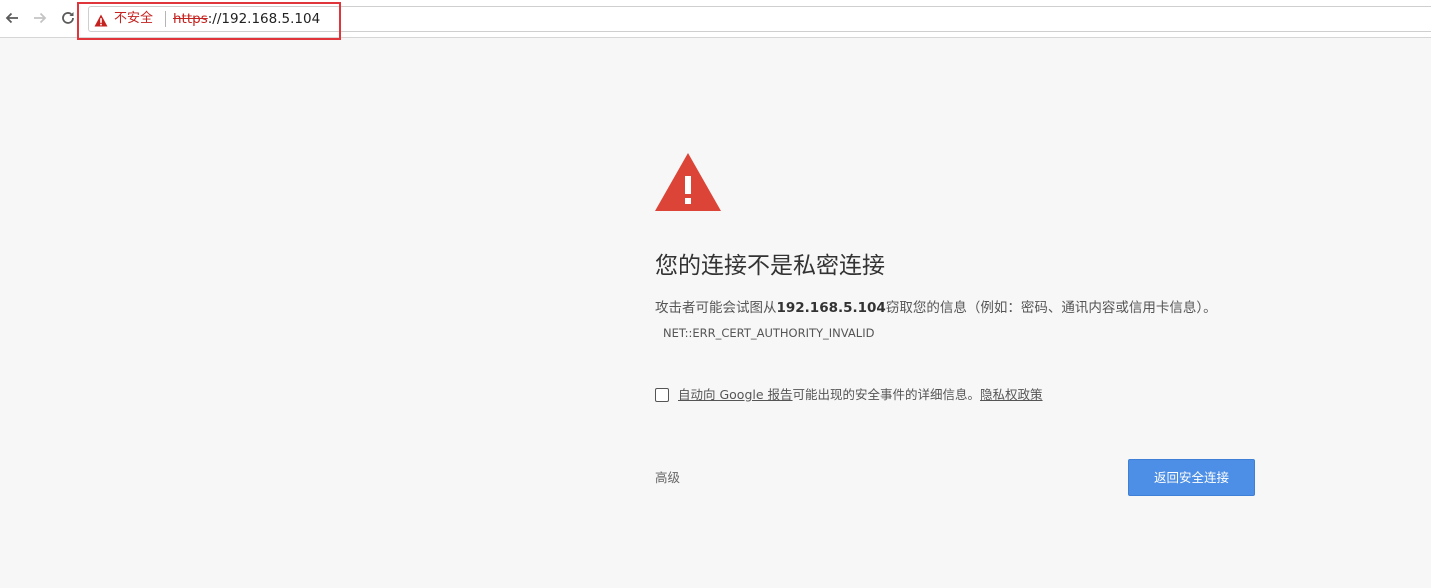 The image size is (1431, 588). What do you see at coordinates (831, 308) in the screenshot?
I see `host-name: 192.168.5.104` at bounding box center [831, 308].